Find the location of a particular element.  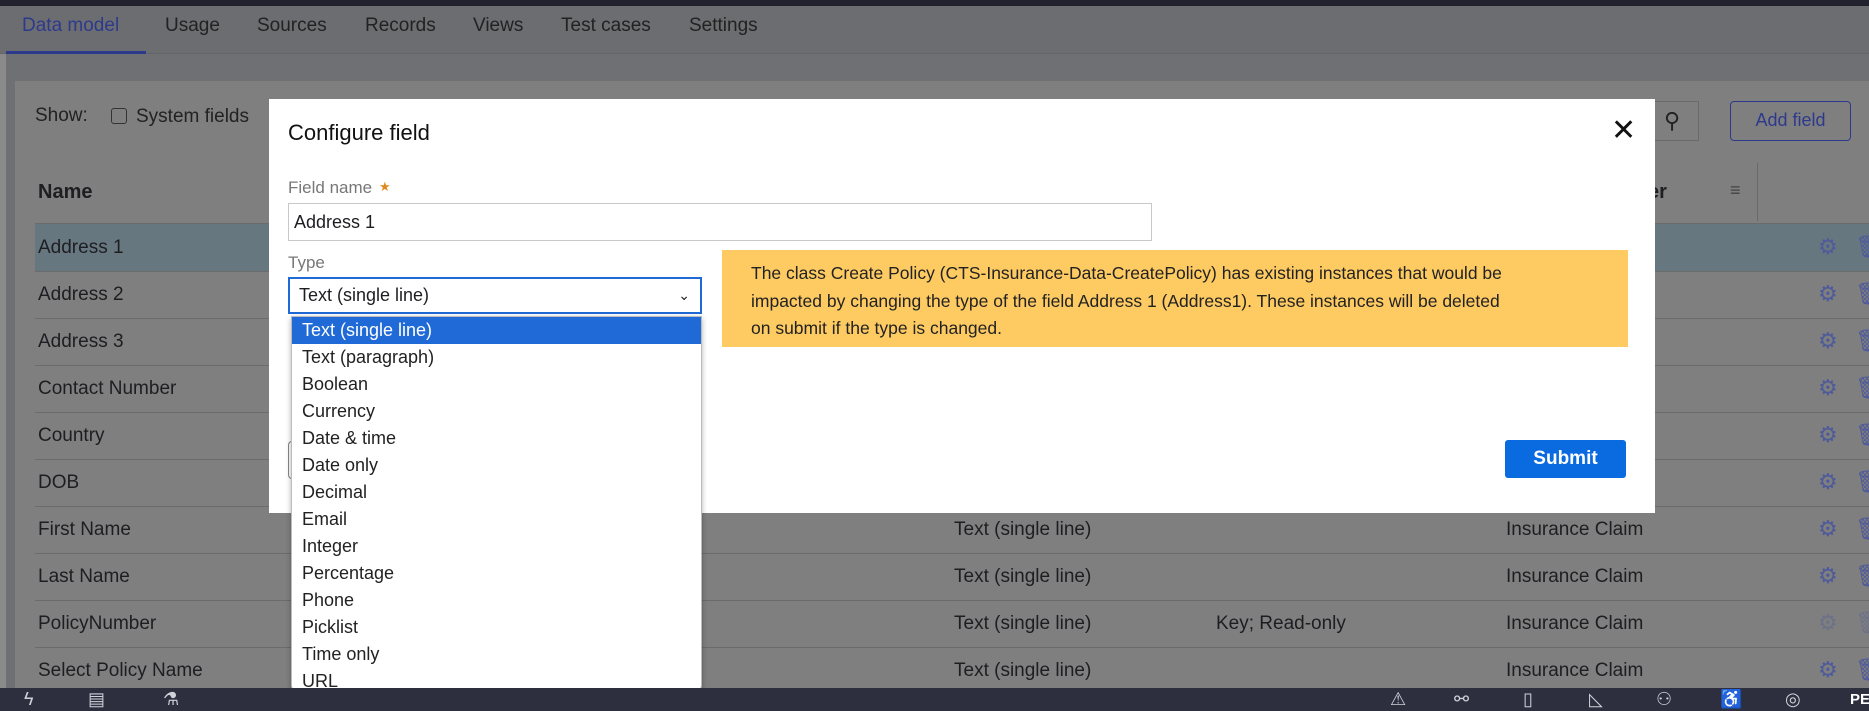

filter-icon: ≡ is located at coordinates (1735, 190).